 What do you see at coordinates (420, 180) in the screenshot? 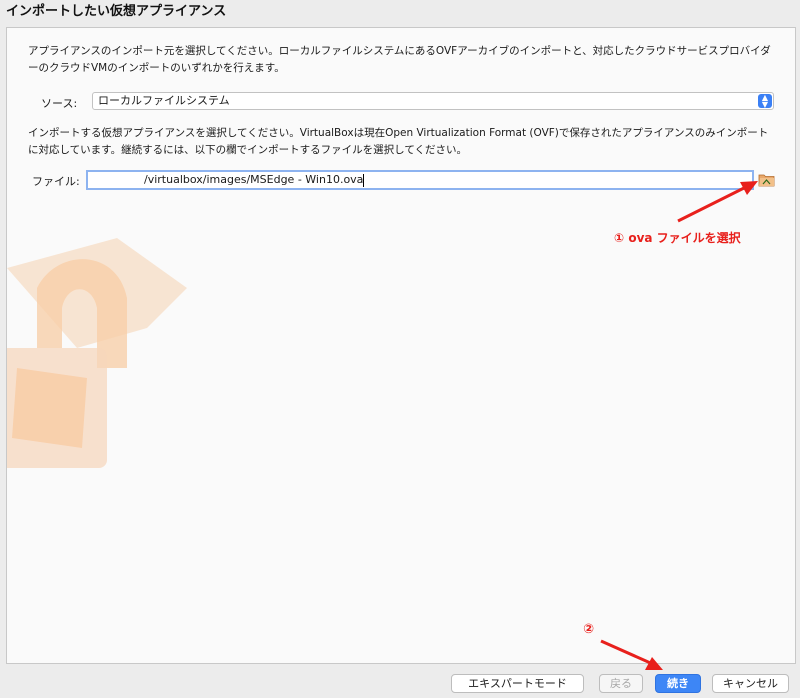
I see `file-path-input: /virtualbox/images/MSEdge - Win10.ova` at bounding box center [420, 180].